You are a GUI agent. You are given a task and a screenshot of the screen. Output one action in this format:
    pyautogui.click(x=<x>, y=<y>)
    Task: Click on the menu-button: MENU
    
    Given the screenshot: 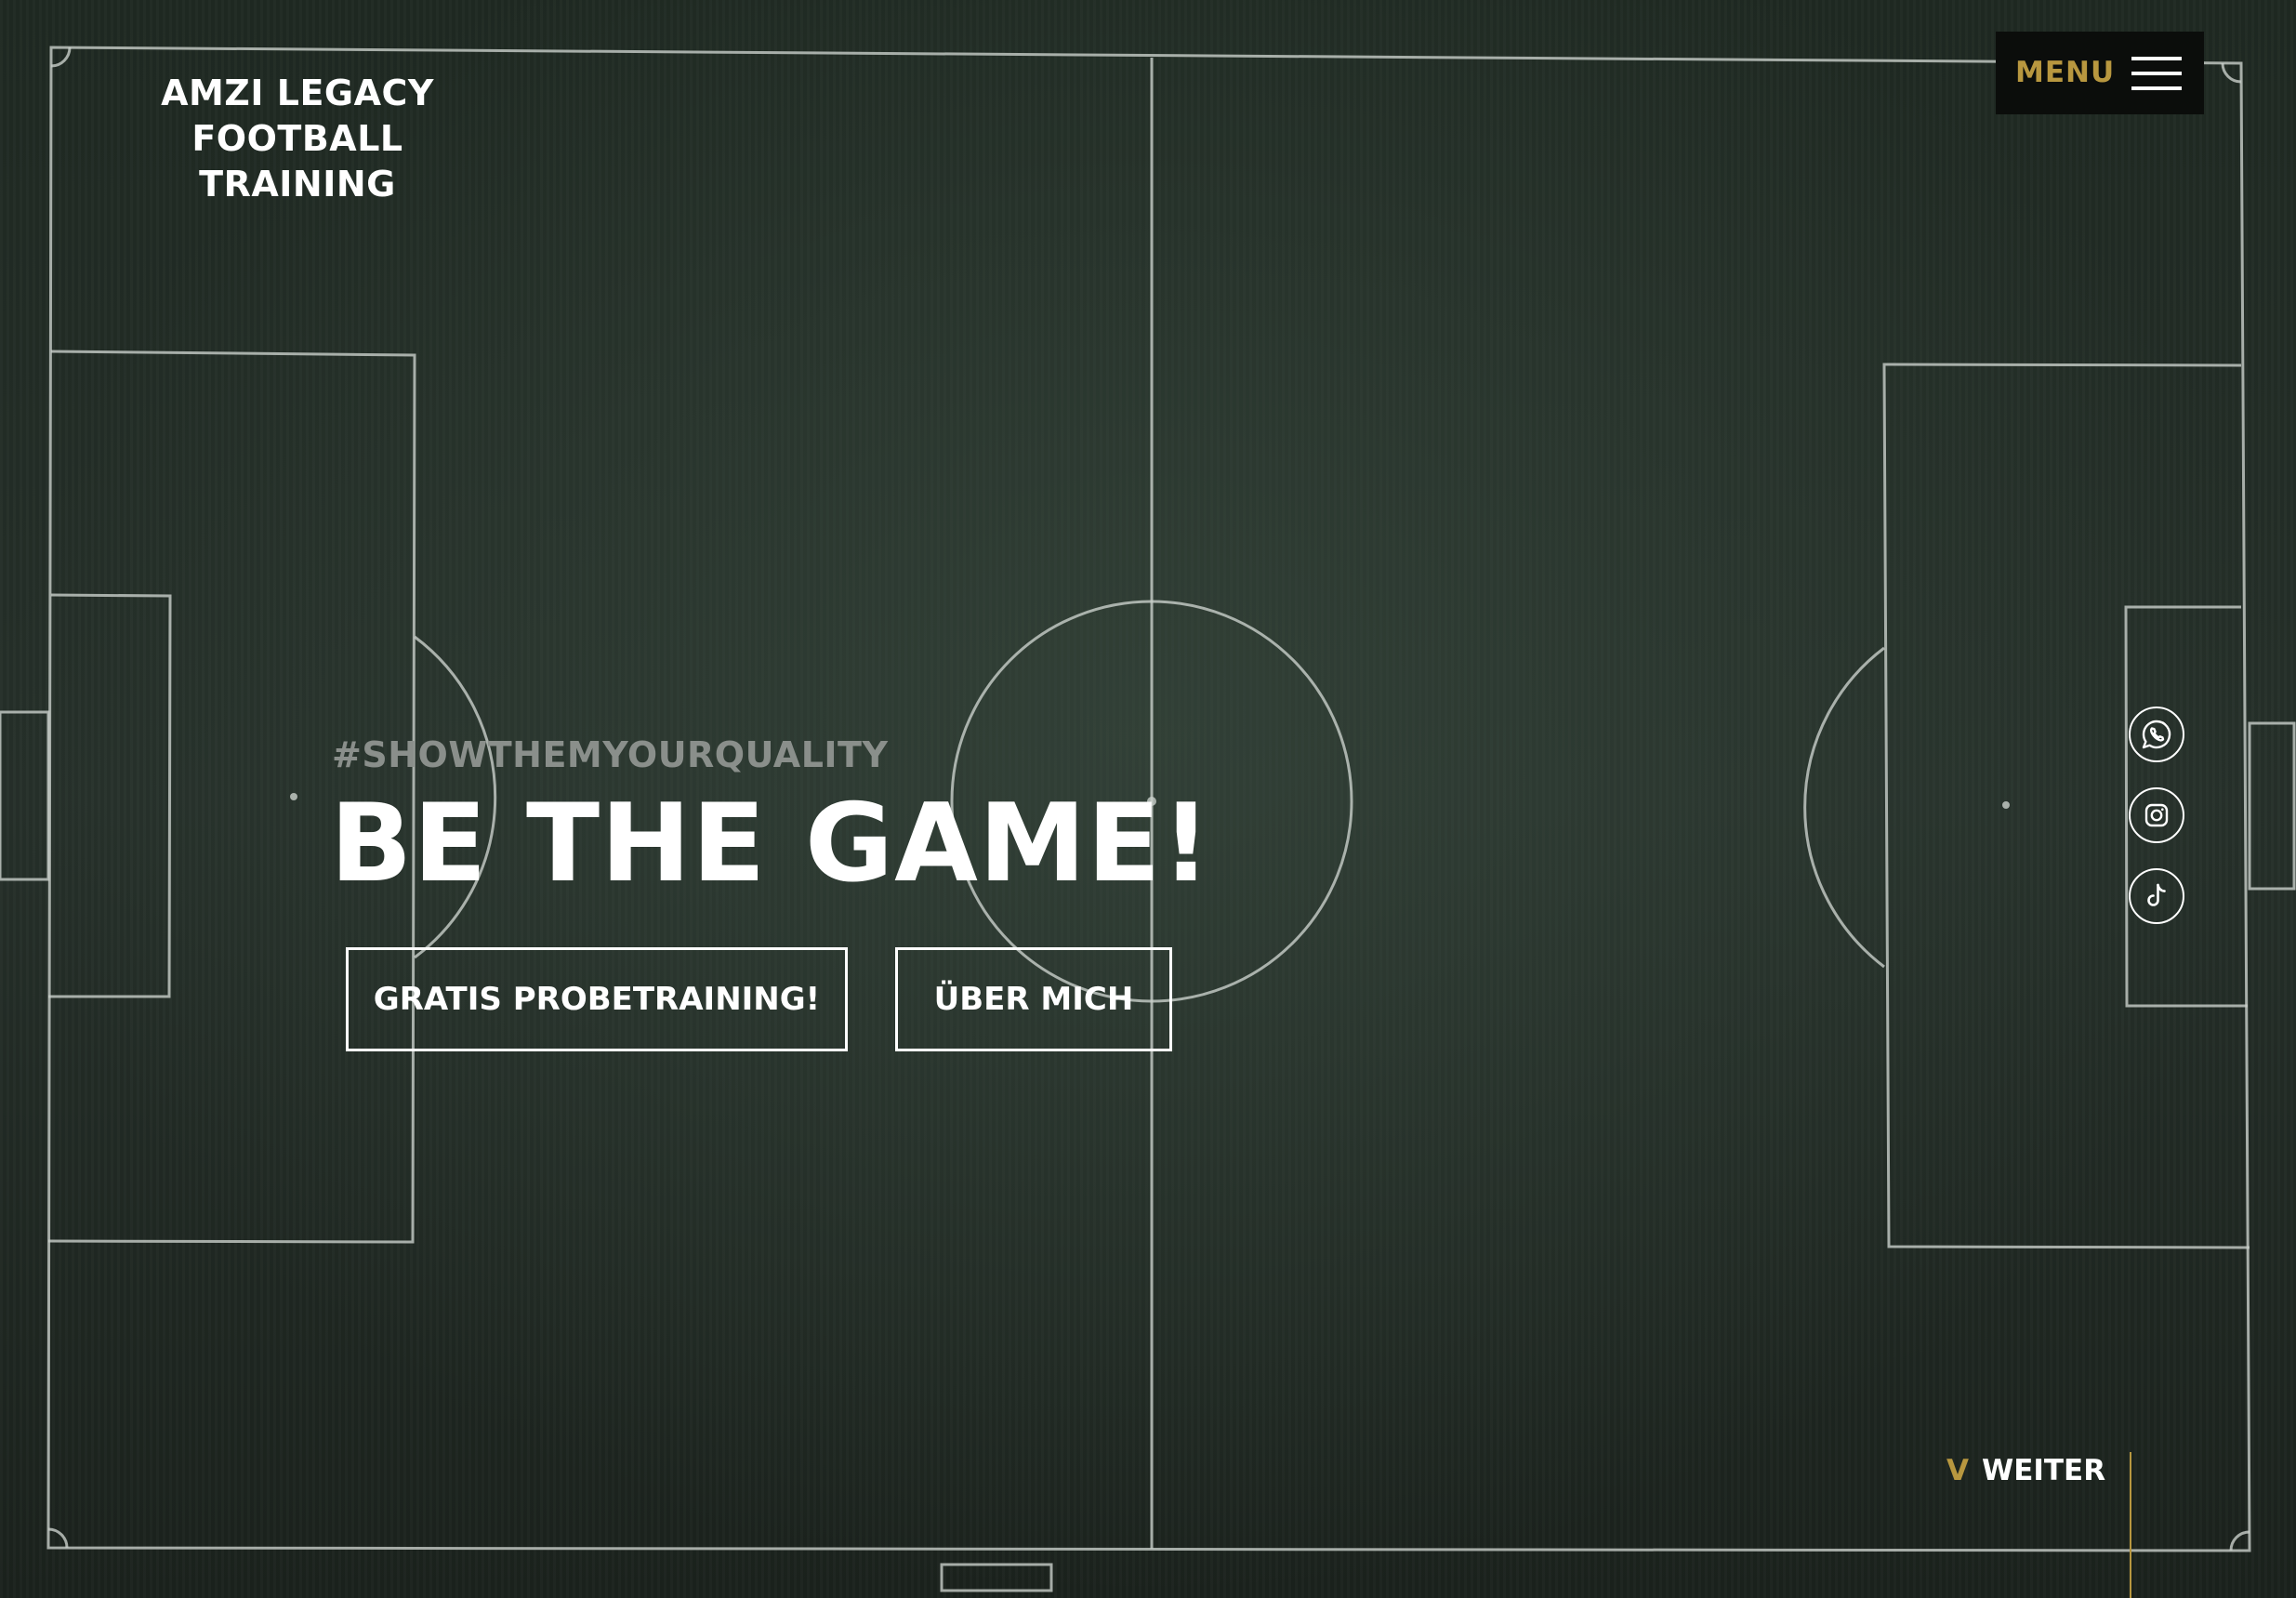 What is the action you would take?
    pyautogui.click(x=2100, y=73)
    